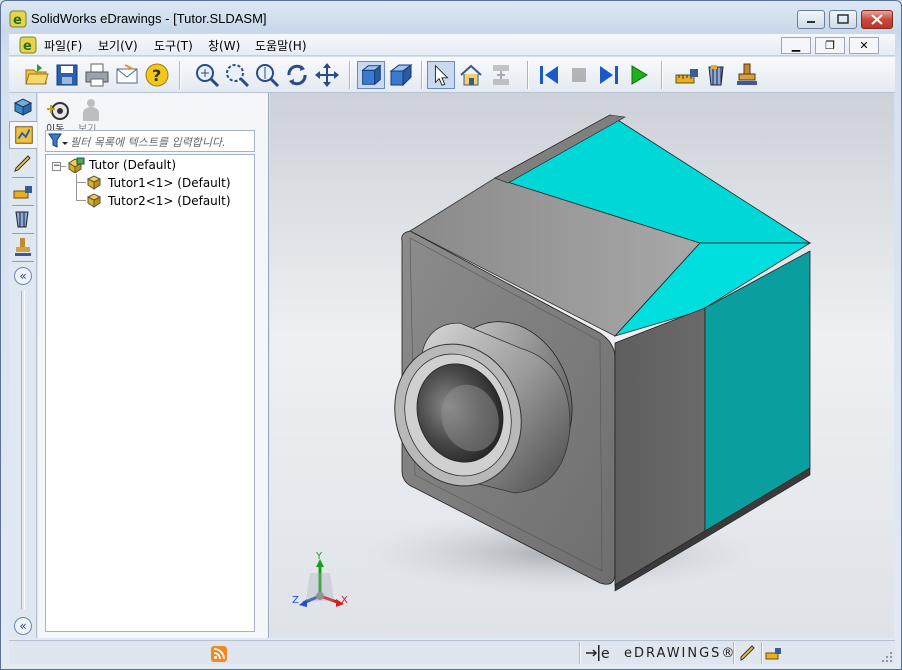  Describe the element at coordinates (295, 600) in the screenshot. I see `triad-z-label: Z` at that location.